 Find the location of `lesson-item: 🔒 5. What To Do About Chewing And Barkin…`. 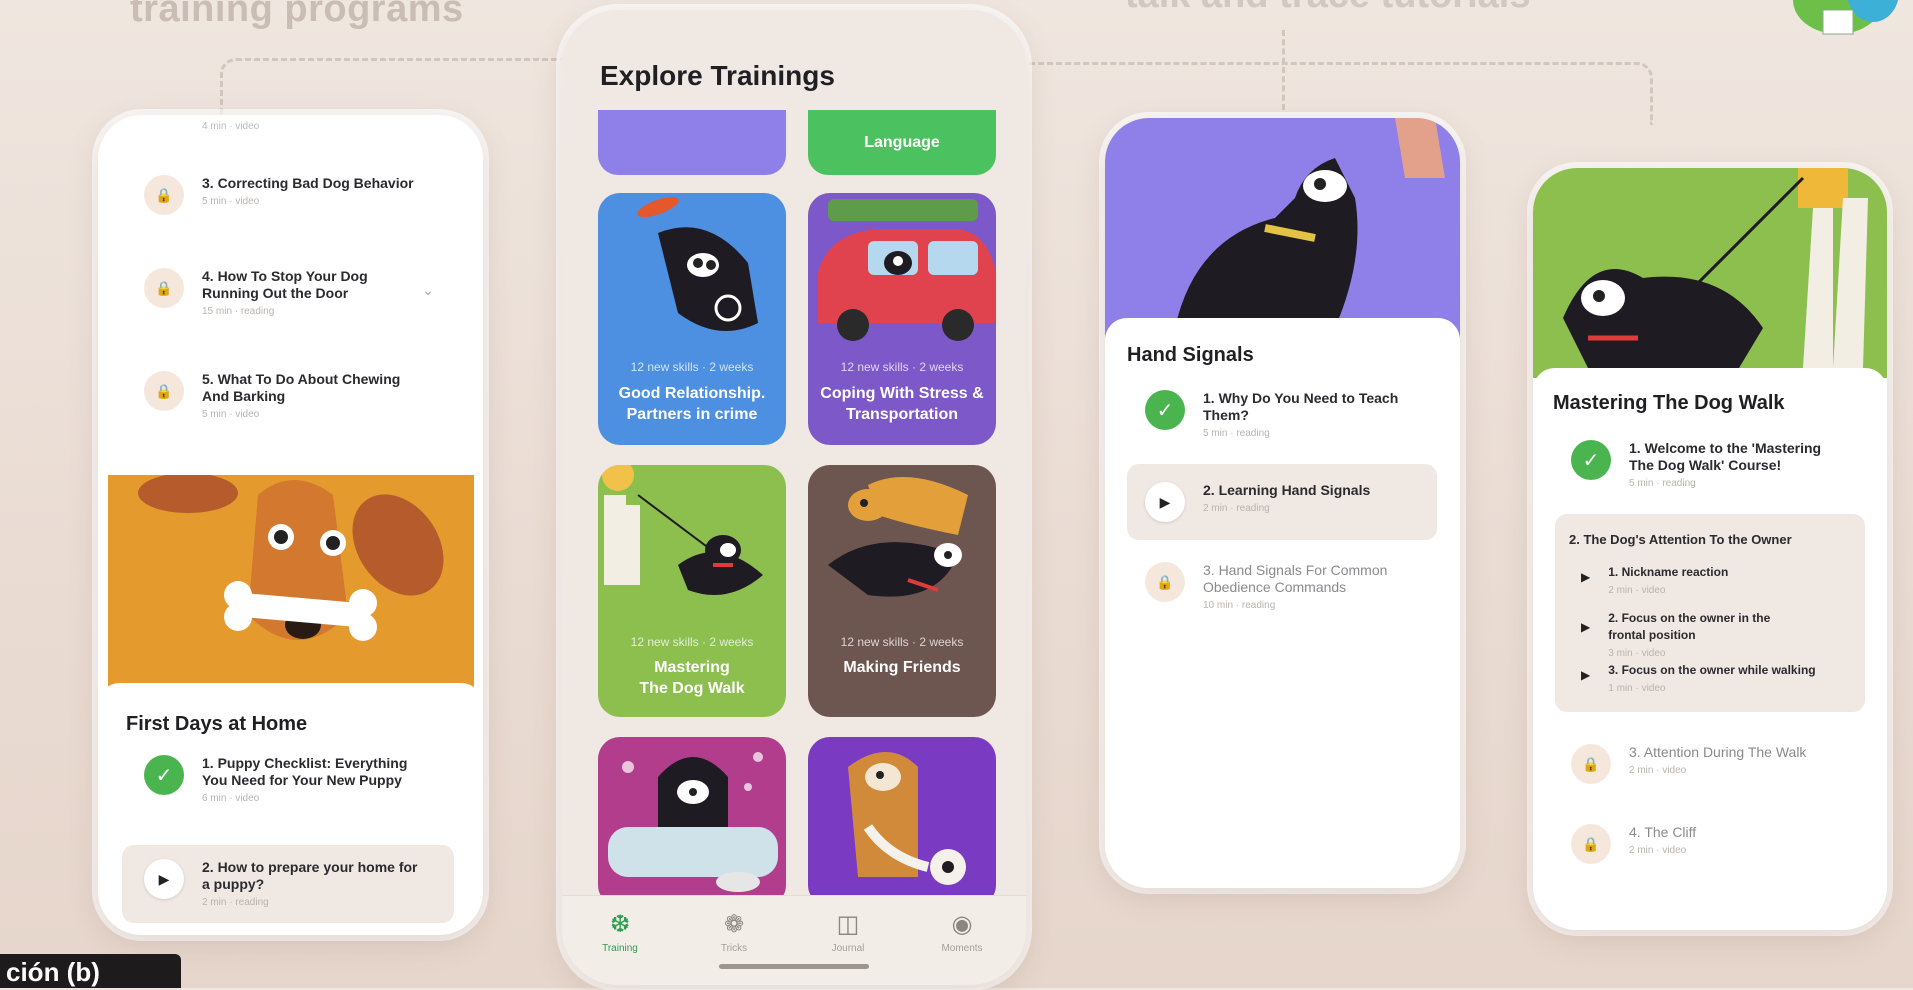

lesson-item: 🔒 5. What To Do About Chewing And Barkin… is located at coordinates (294, 395).